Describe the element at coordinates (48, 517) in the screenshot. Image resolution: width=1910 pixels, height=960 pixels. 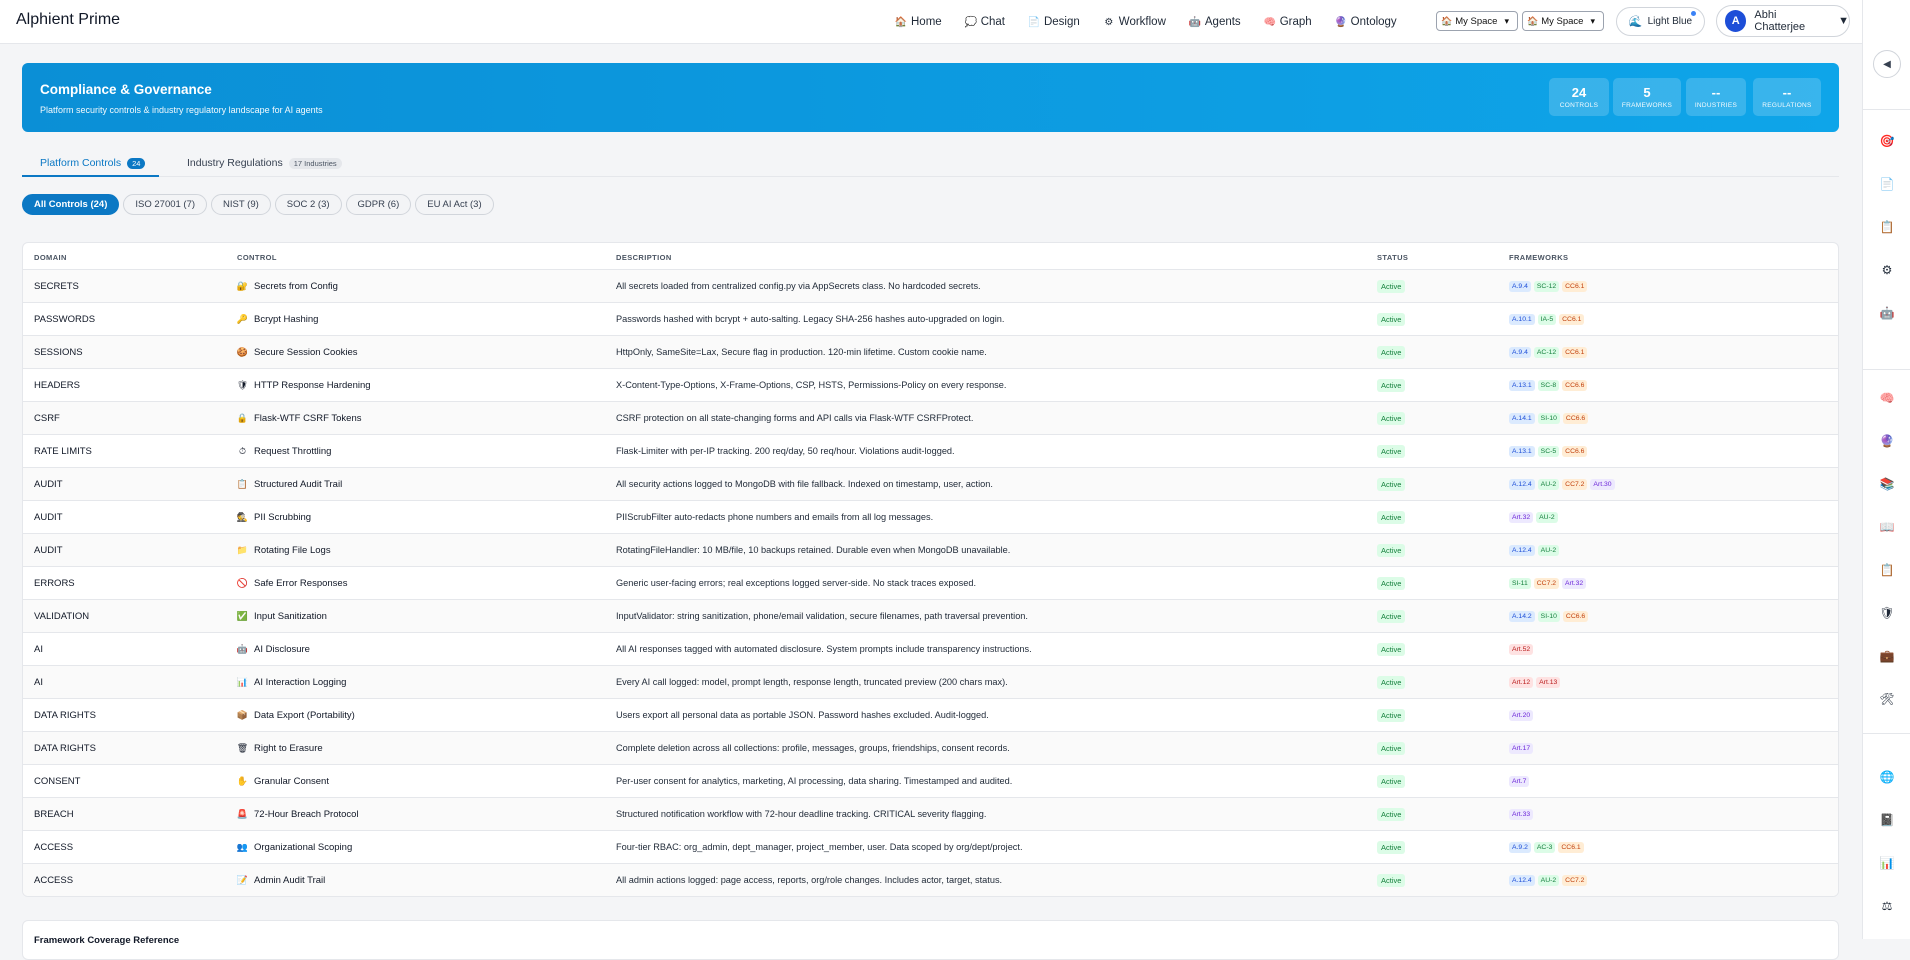
I see `domain-cell: AUDIT` at that location.